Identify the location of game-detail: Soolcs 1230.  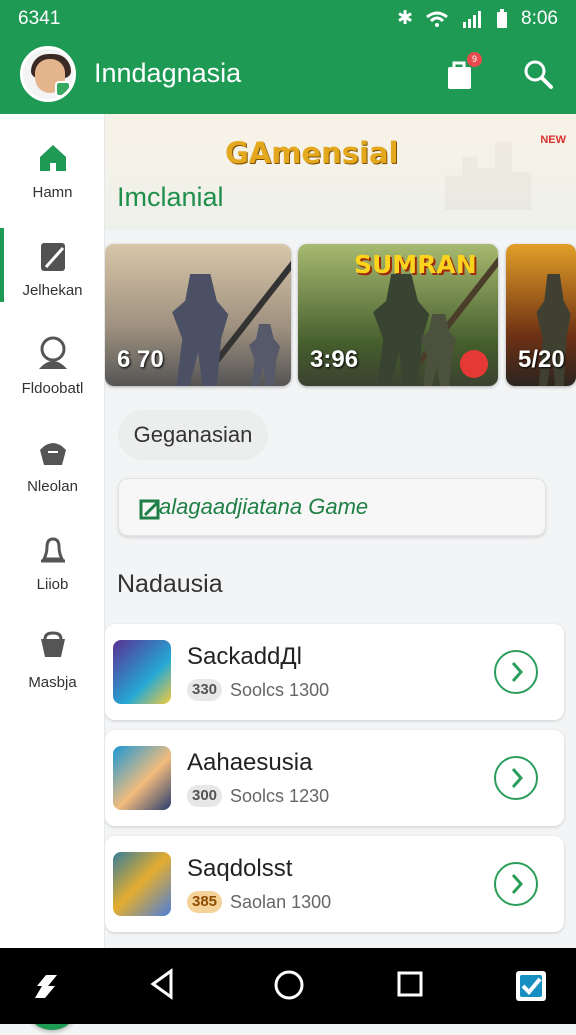
(280, 795).